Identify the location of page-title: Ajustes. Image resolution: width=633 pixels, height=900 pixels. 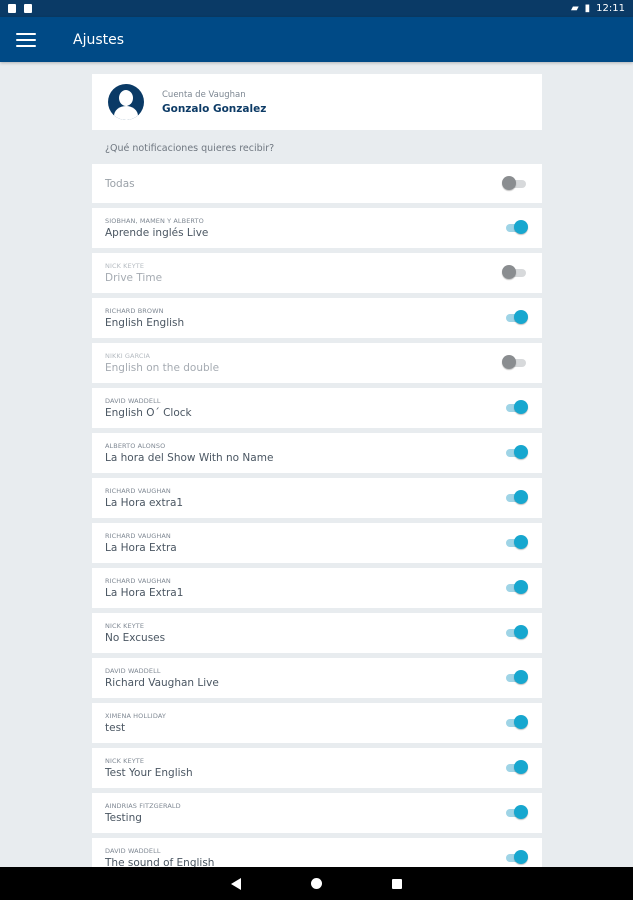
(99, 39).